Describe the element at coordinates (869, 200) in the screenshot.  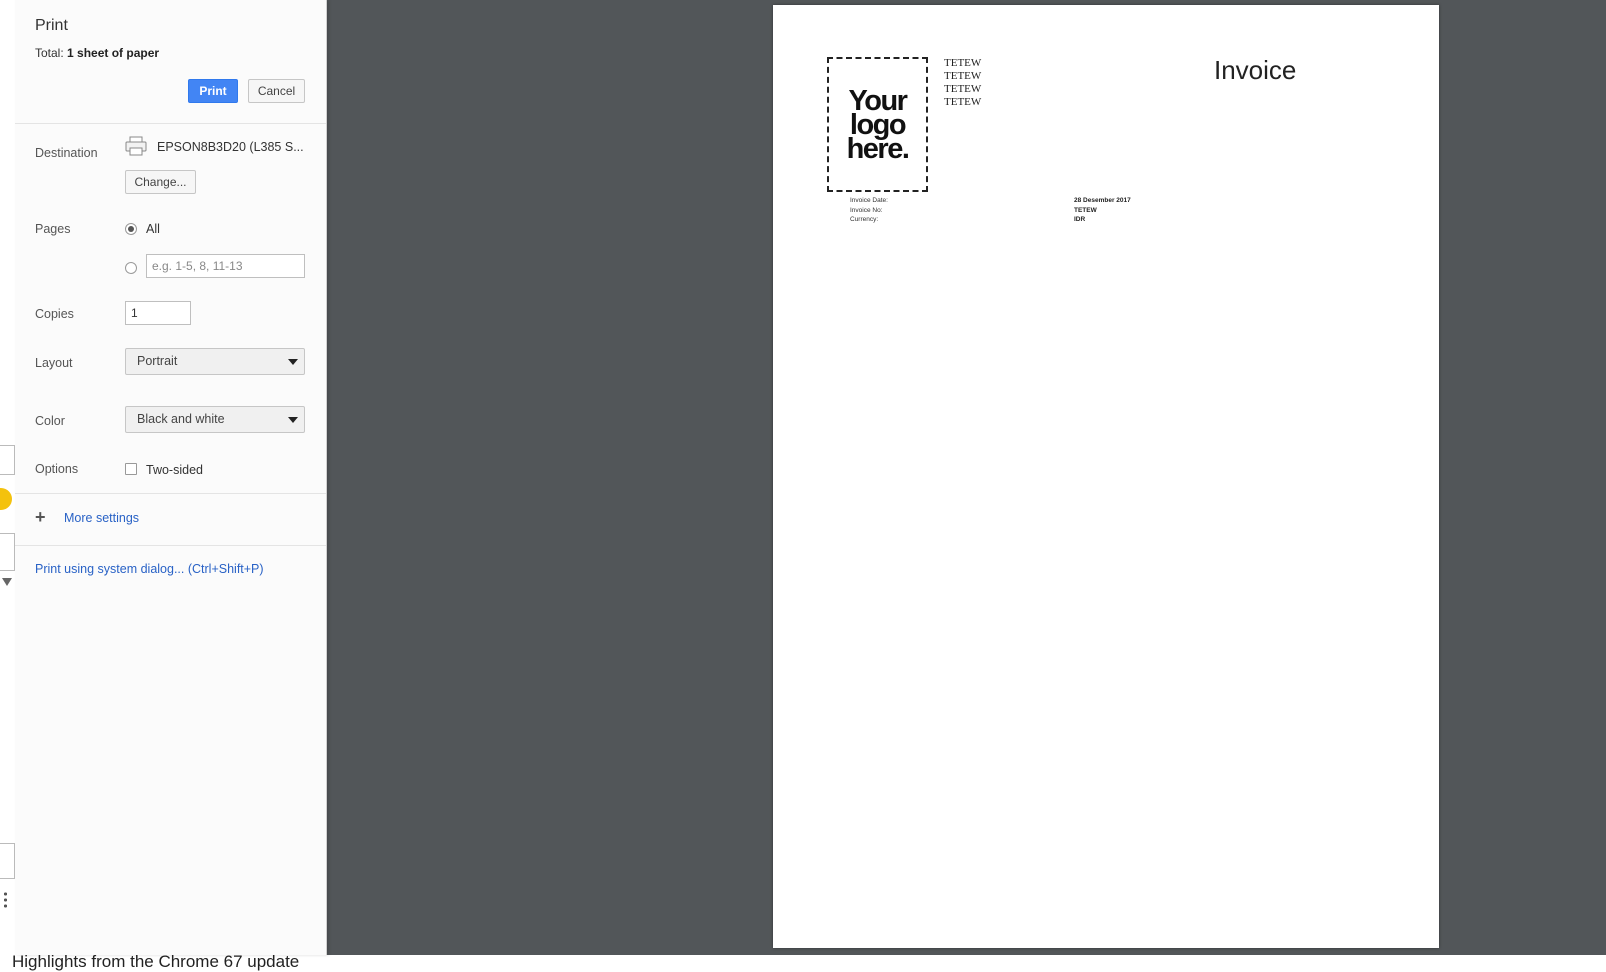
I see `meta-label: Invoice Date:` at that location.